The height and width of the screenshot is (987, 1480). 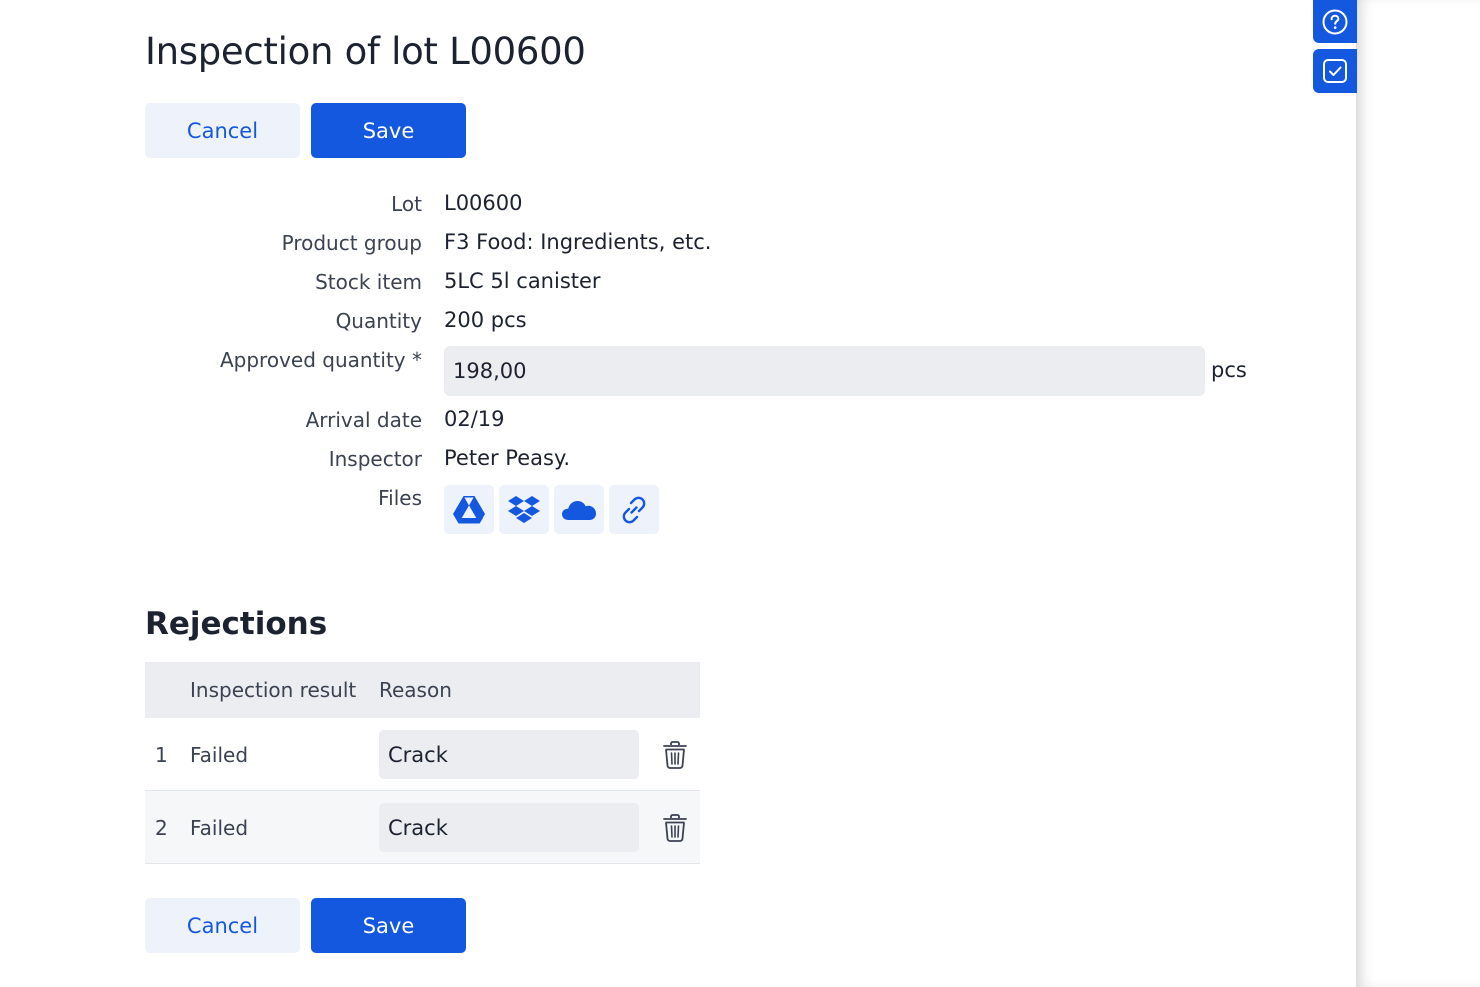 I want to click on dropbox-icon, so click(x=524, y=509).